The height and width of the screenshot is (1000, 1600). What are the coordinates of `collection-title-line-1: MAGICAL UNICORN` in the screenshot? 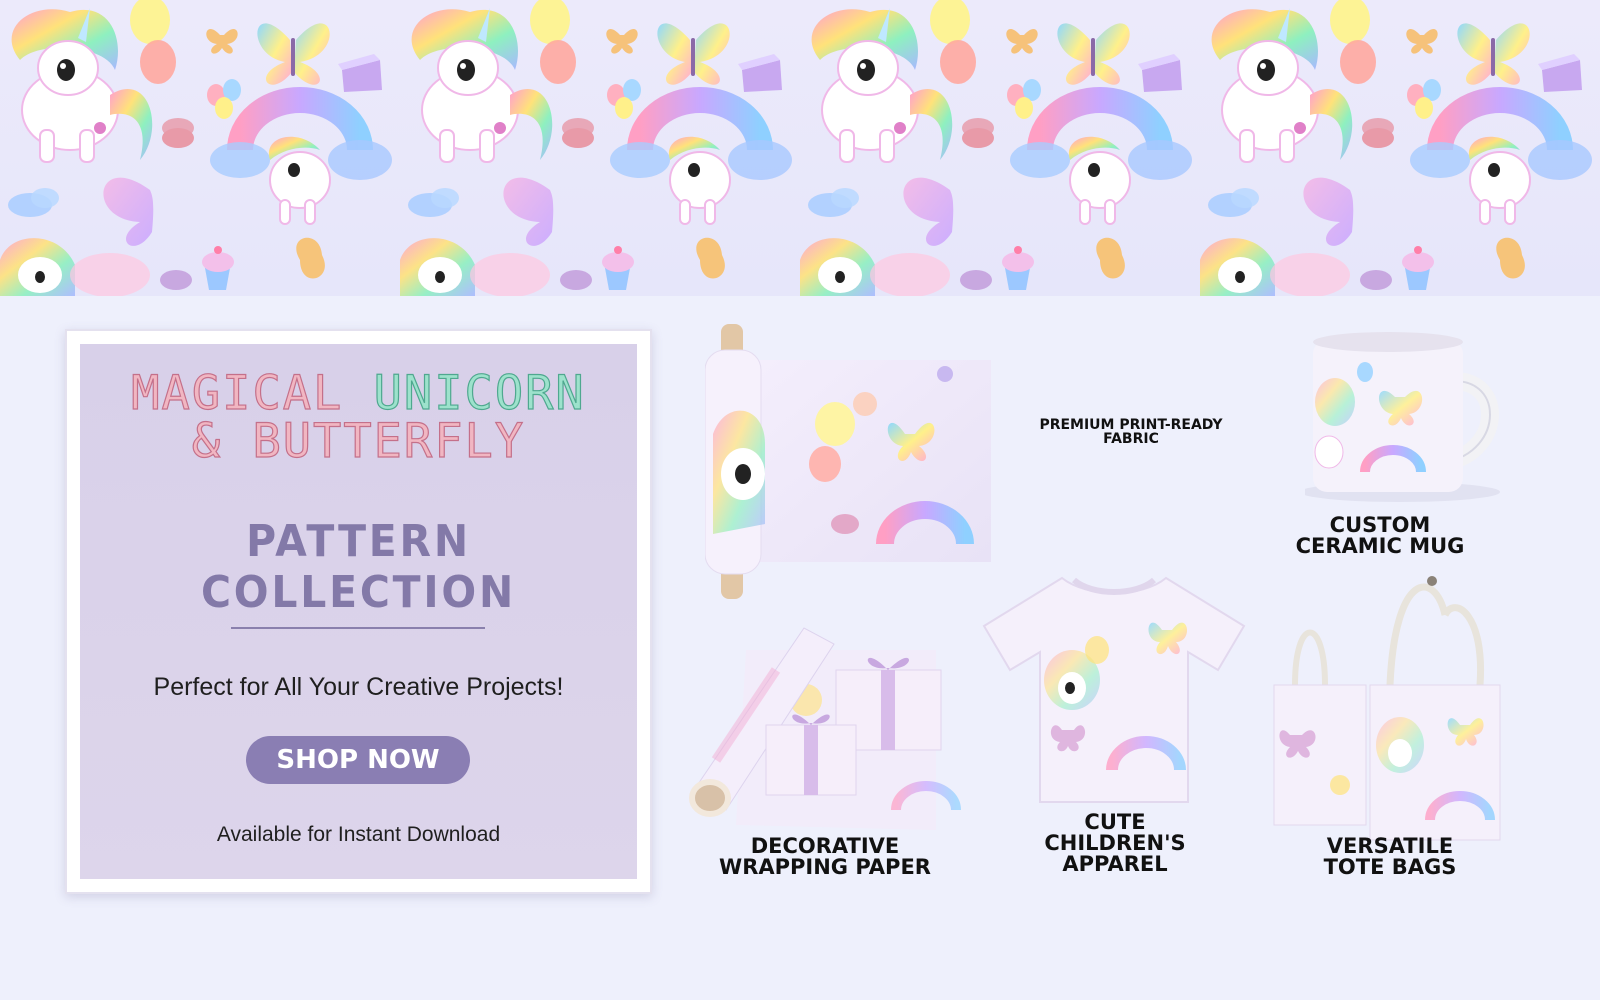 It's located at (358, 393).